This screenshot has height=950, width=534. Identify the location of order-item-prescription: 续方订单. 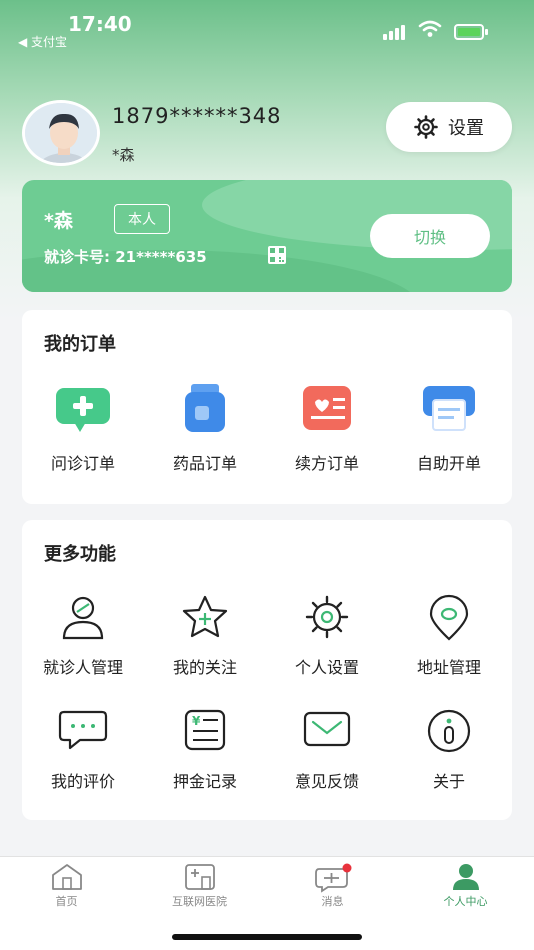
(327, 430).